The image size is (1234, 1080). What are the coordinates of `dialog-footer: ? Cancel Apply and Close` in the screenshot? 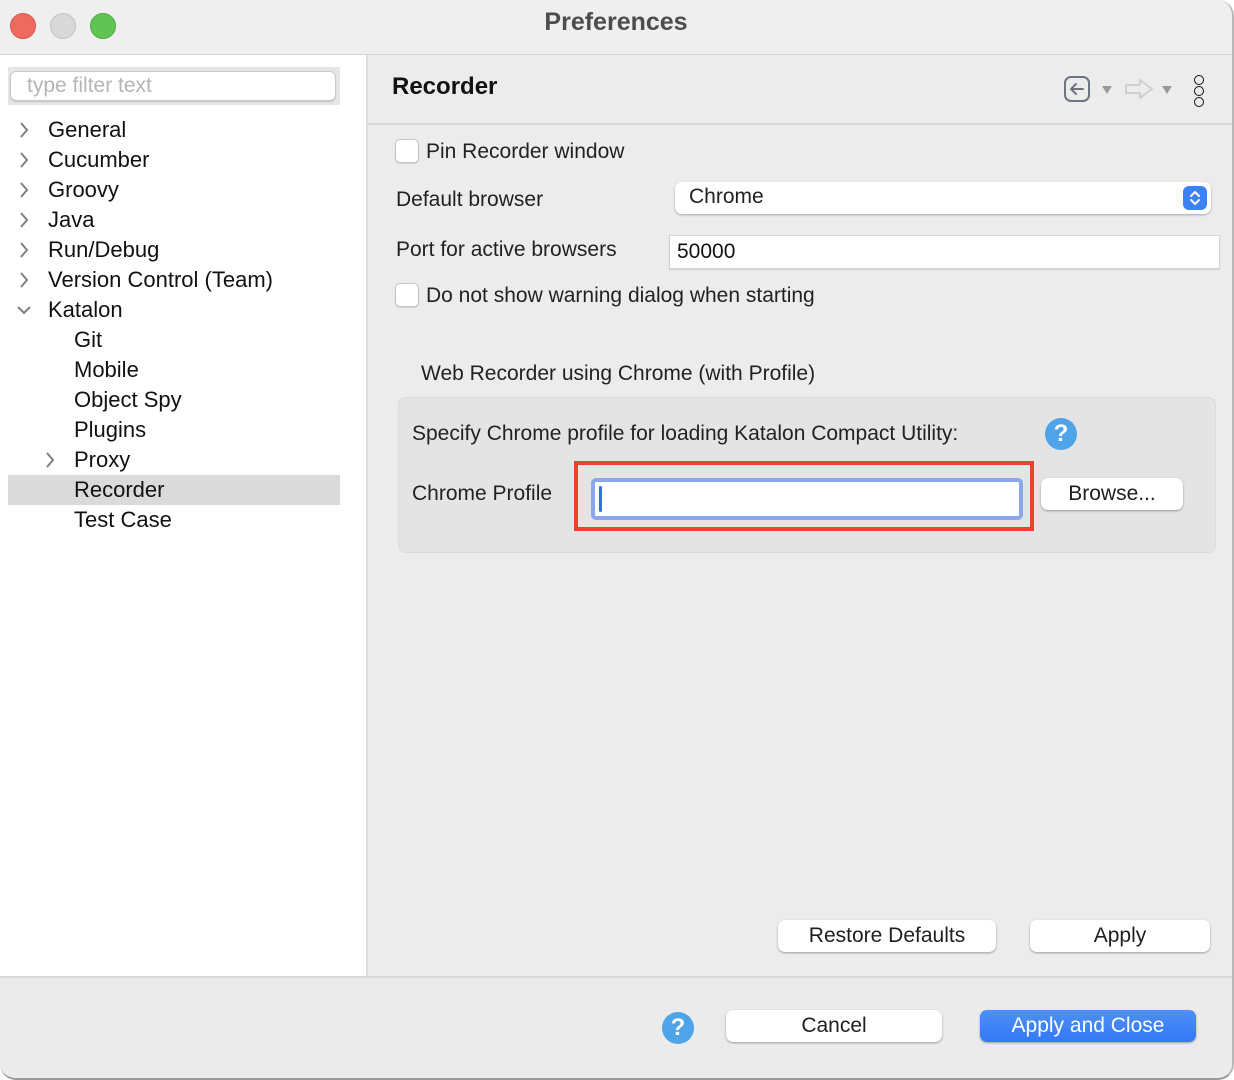 It's located at (616, 1027).